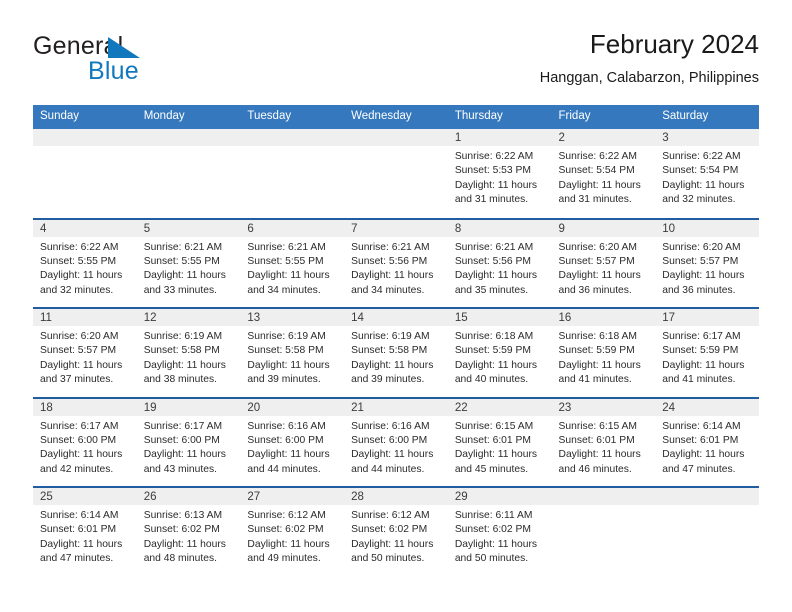 The width and height of the screenshot is (792, 612). I want to click on weekday-header-thursday: Thursday, so click(499, 117).